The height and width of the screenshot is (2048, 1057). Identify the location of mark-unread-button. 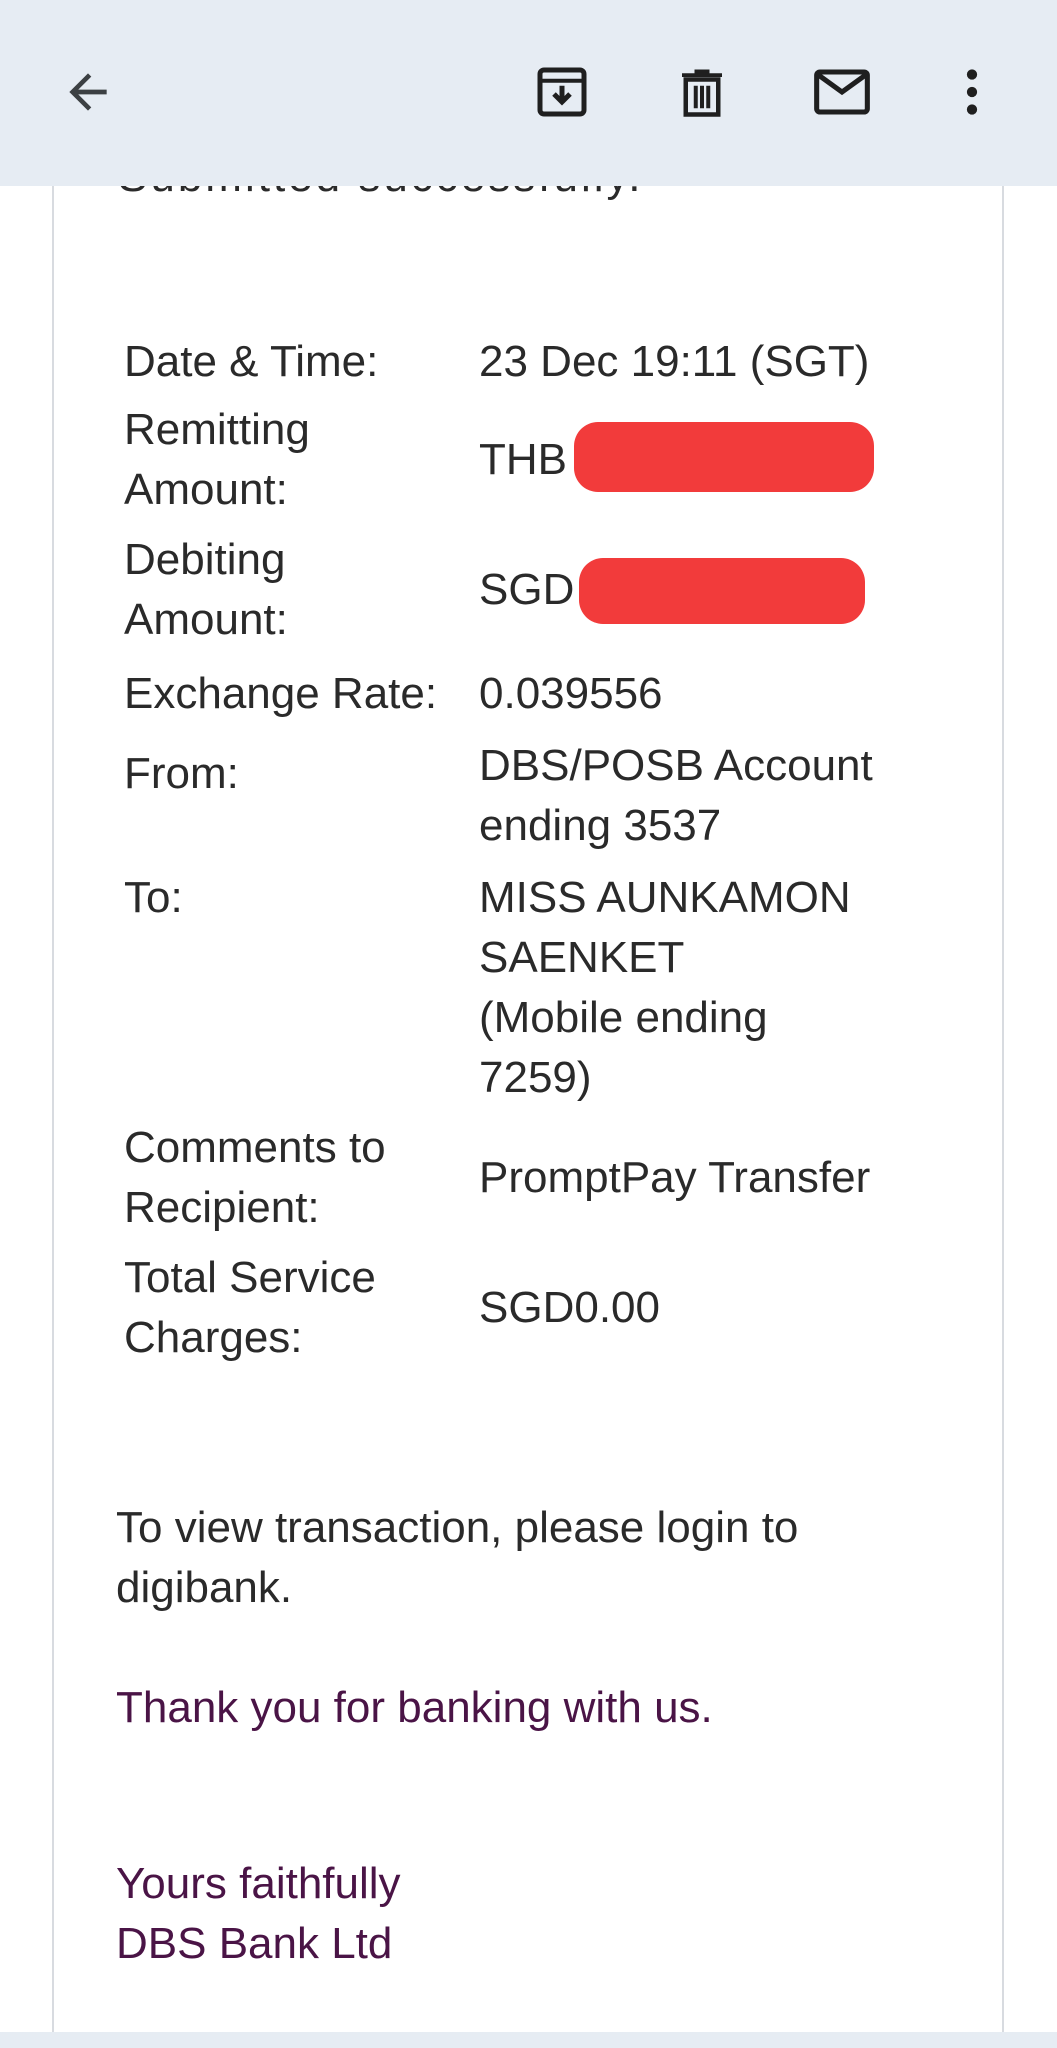
(842, 92).